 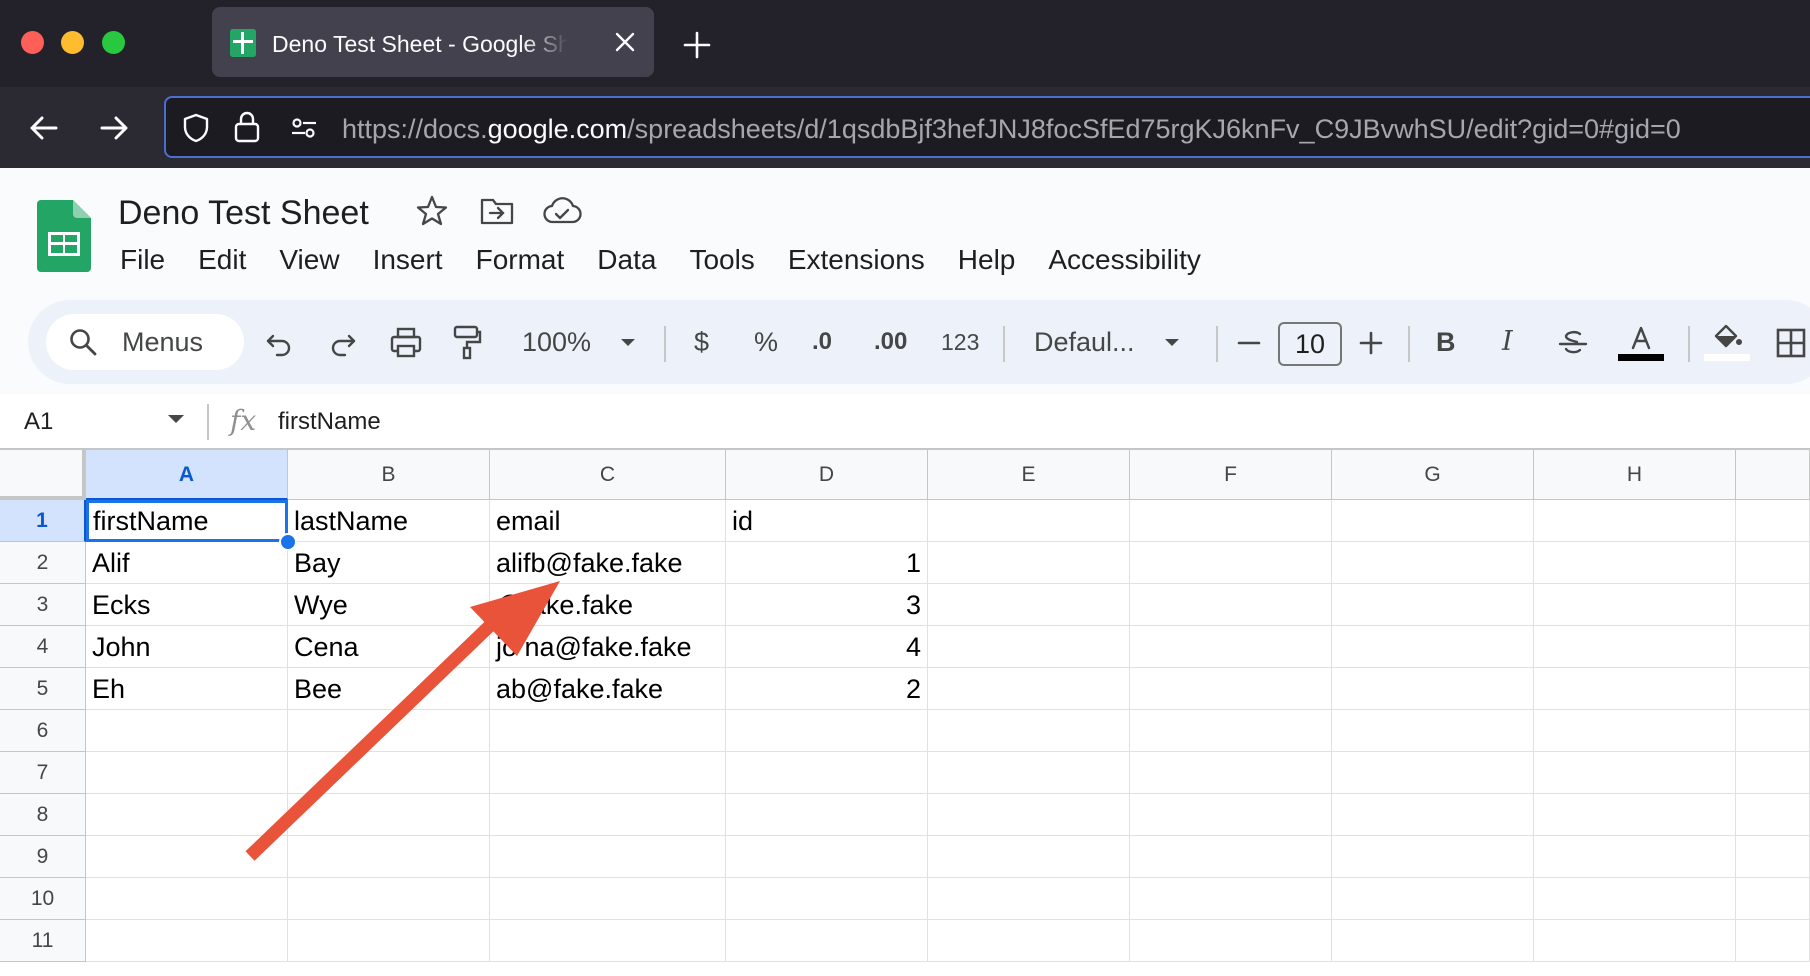 I want to click on cell-b3: Wye, so click(x=389, y=605).